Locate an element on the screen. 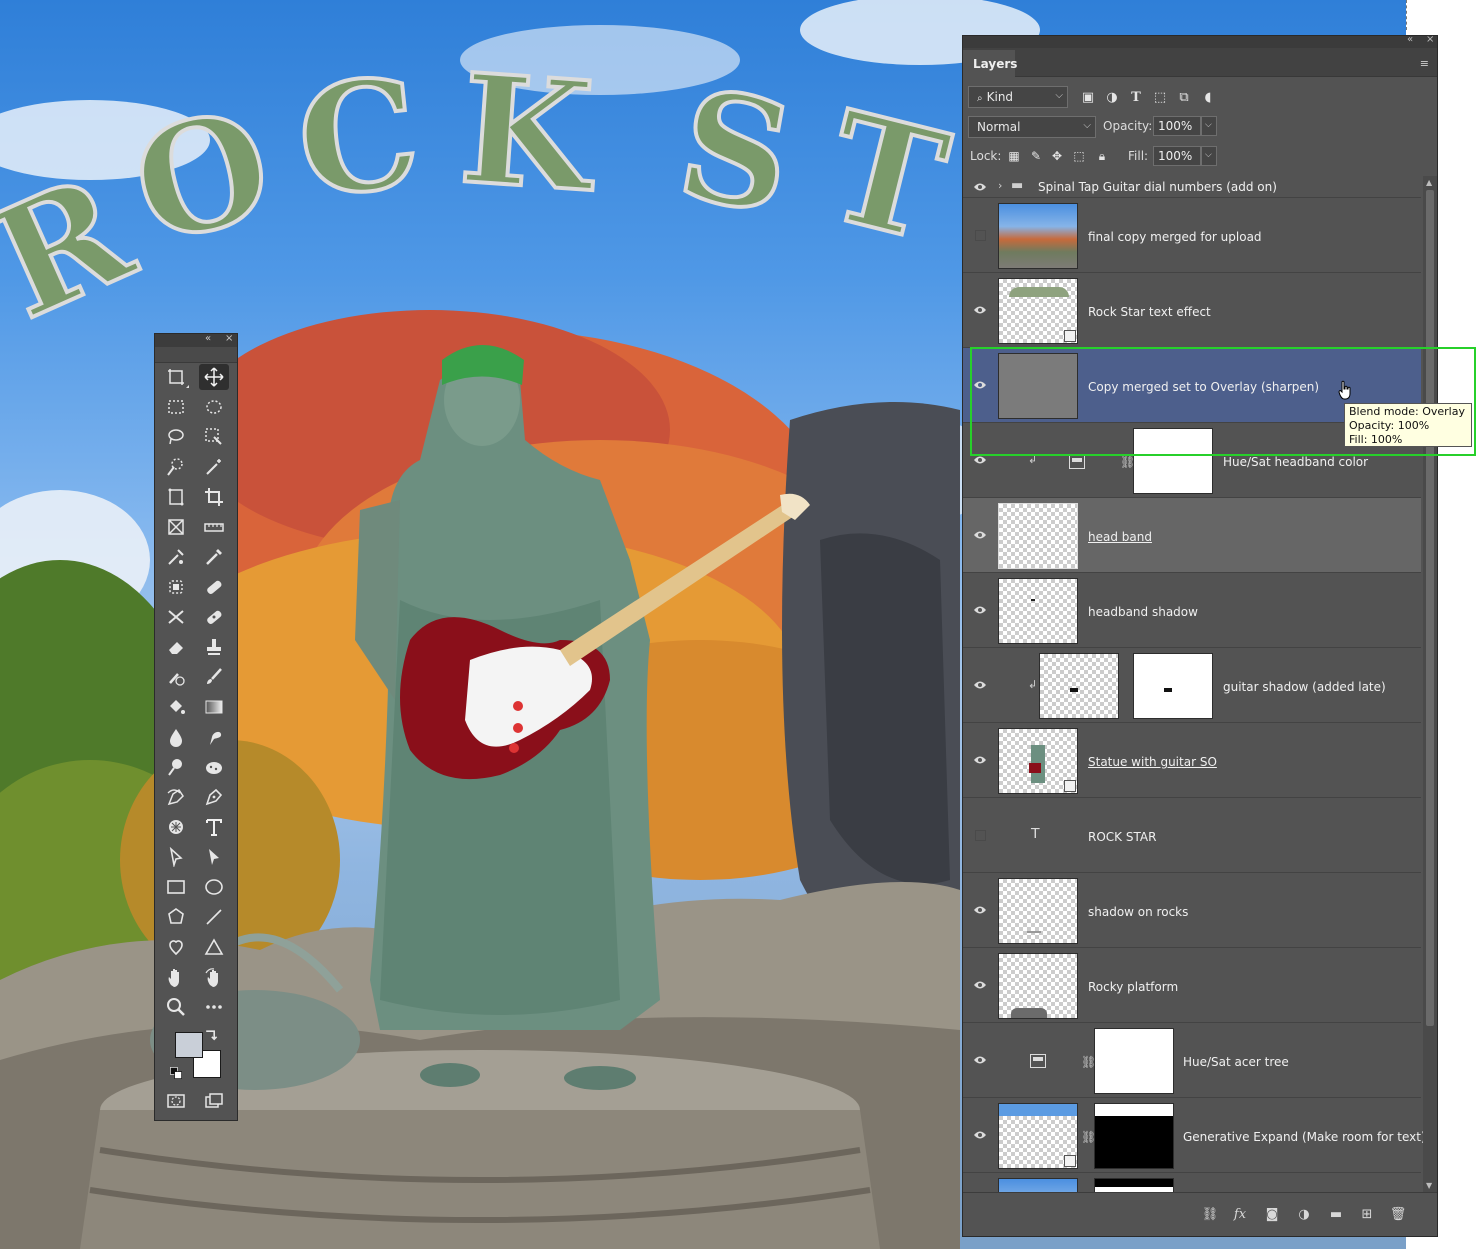  filter-kind-select: ⌕ Kind ⌵ is located at coordinates (1018, 97).